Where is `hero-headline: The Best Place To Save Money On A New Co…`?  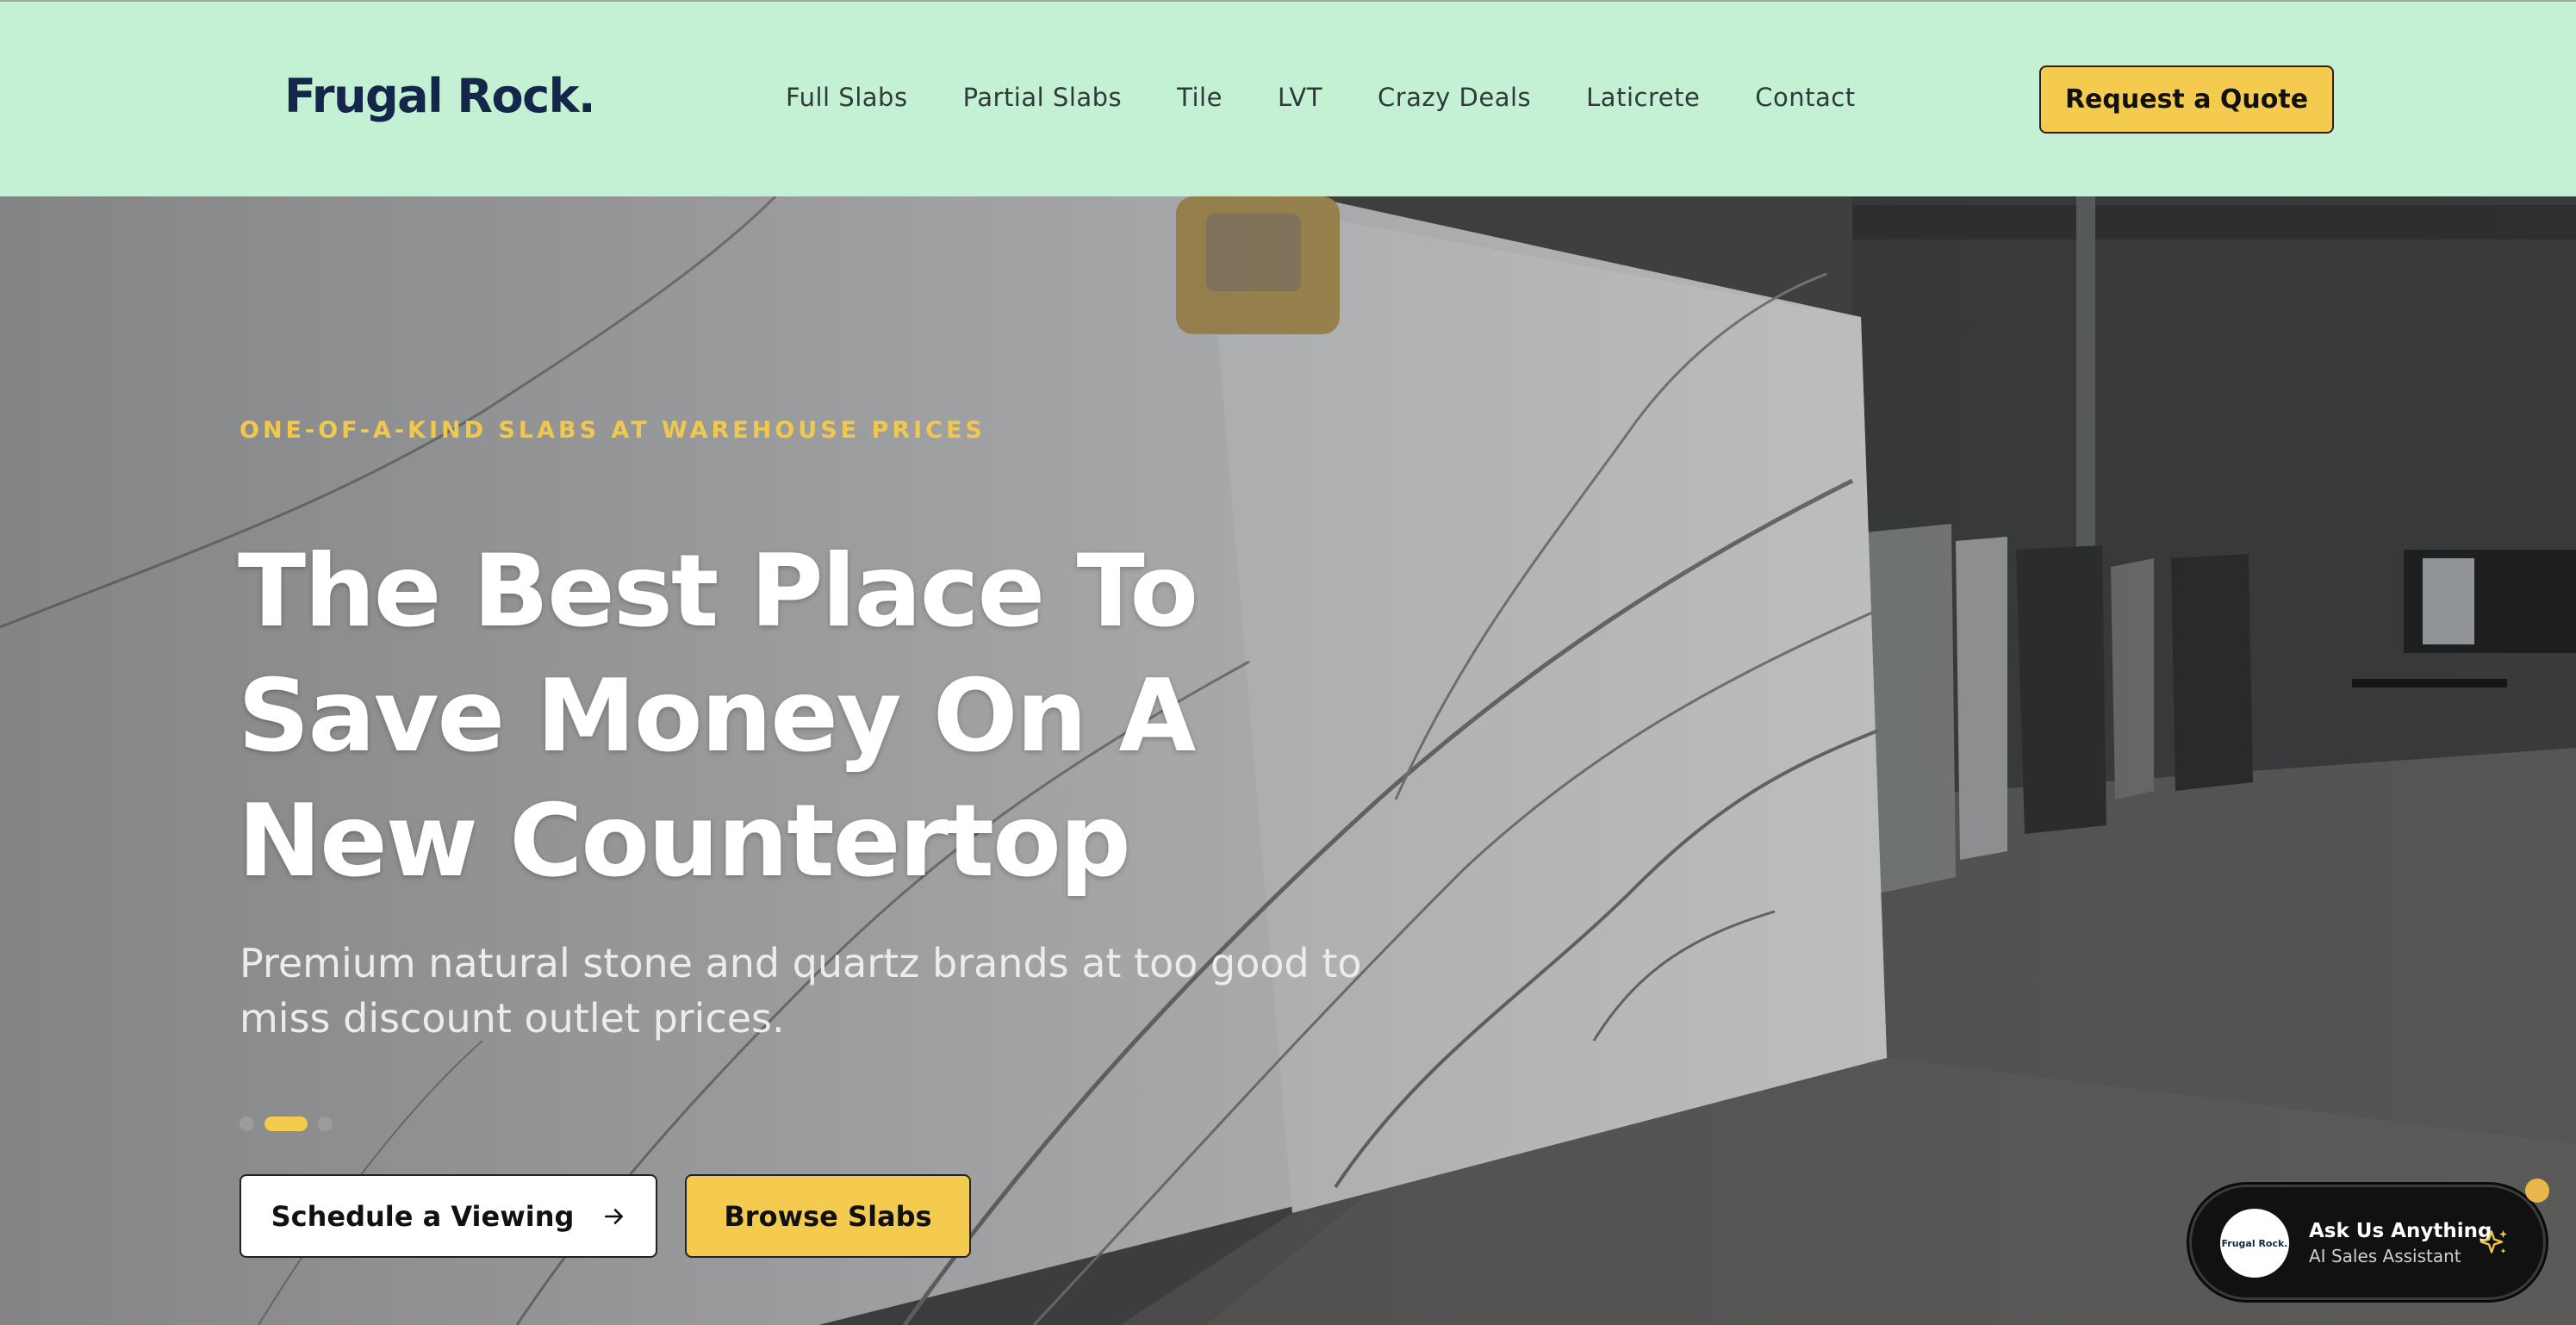 hero-headline: The Best Place To Save Money On A New Co… is located at coordinates (718, 716).